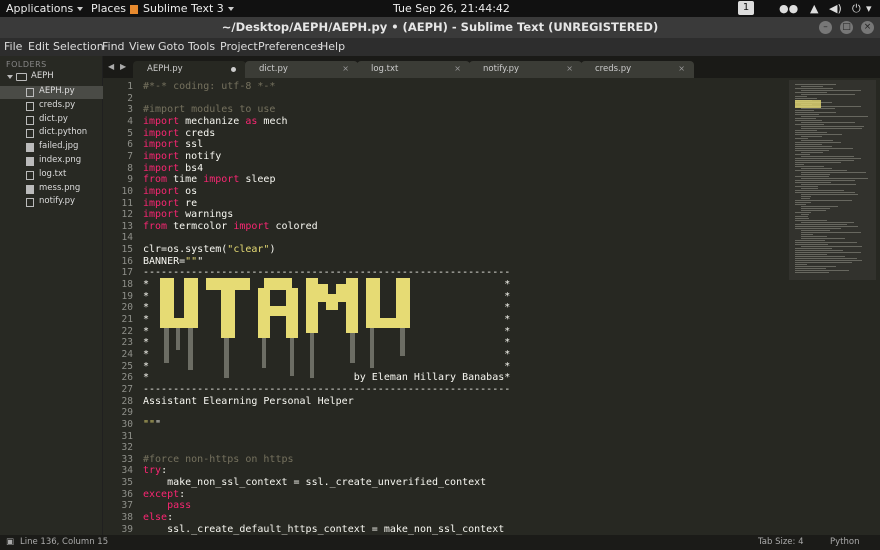 This screenshot has height=550, width=880. What do you see at coordinates (867, 27) in the screenshot?
I see `close-button: ×` at bounding box center [867, 27].